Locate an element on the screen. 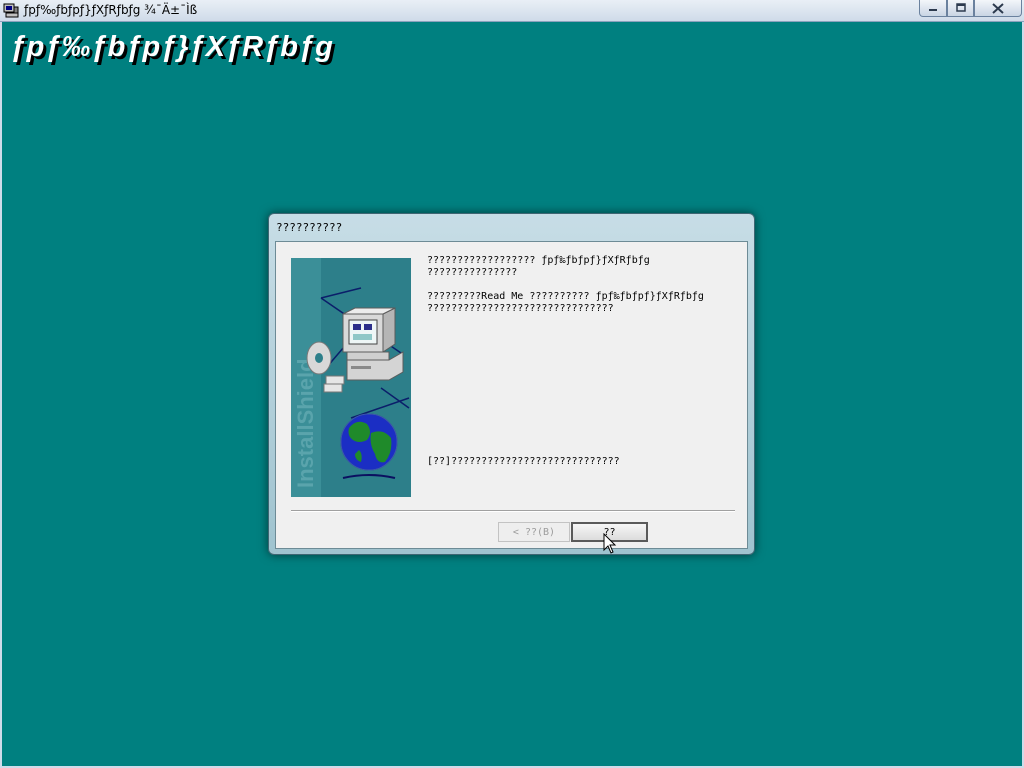  back-button: < ??(B) is located at coordinates (534, 532).